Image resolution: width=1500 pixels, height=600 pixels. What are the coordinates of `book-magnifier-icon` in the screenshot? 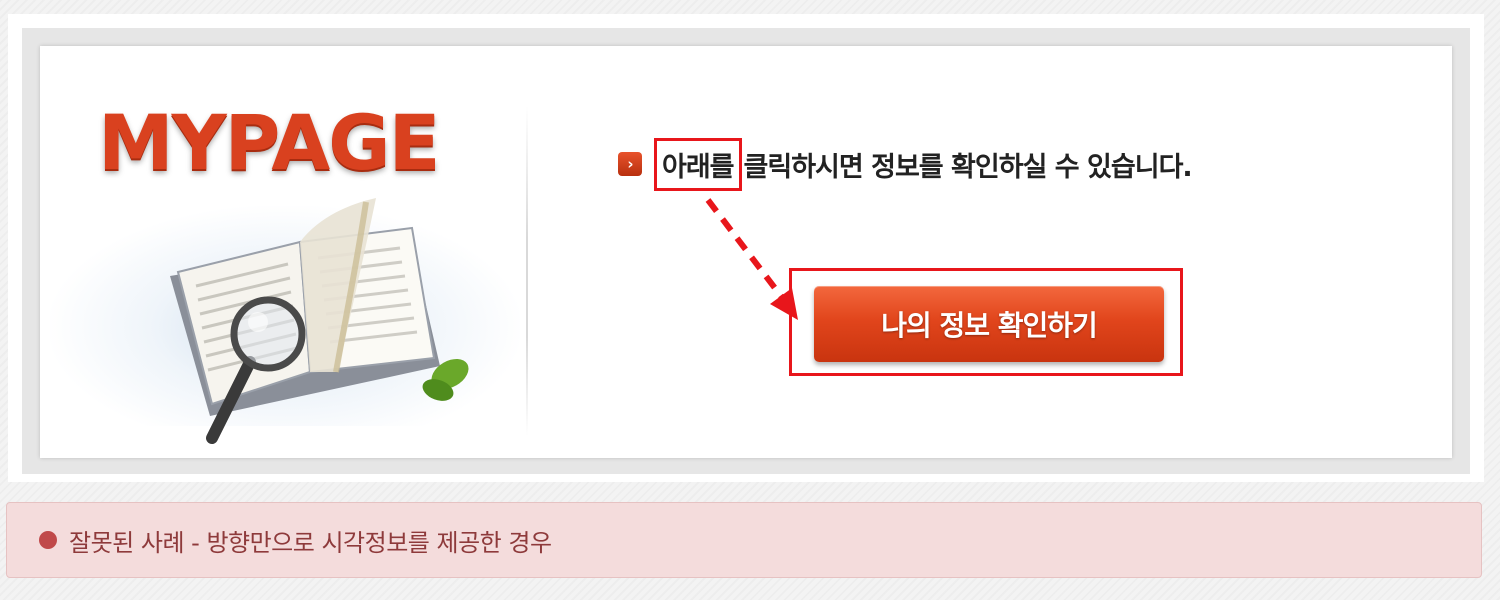 It's located at (319, 321).